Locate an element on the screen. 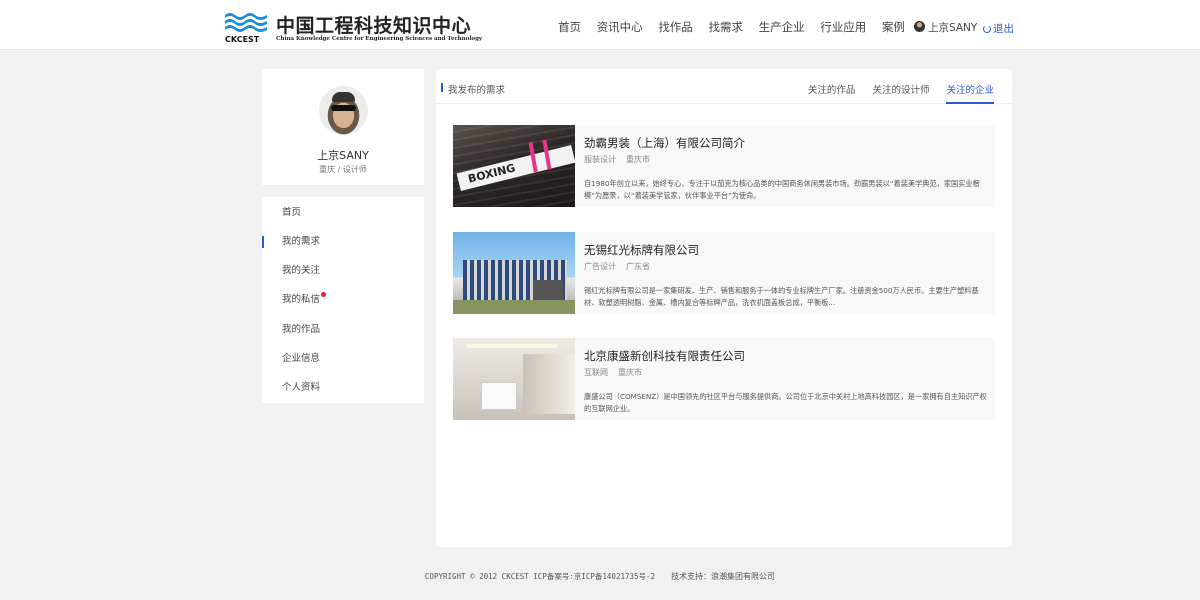 The height and width of the screenshot is (600, 1200). nav-industry-apps: 行业应用 is located at coordinates (843, 27).